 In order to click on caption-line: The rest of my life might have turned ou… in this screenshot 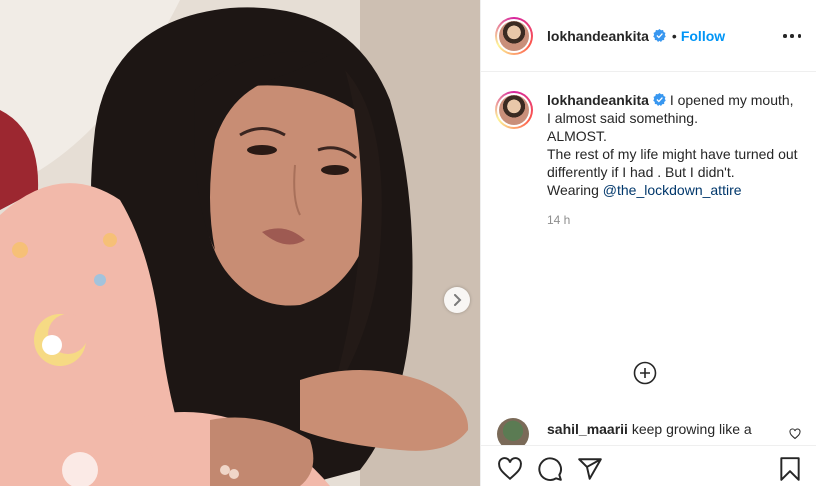, I will do `click(672, 163)`.